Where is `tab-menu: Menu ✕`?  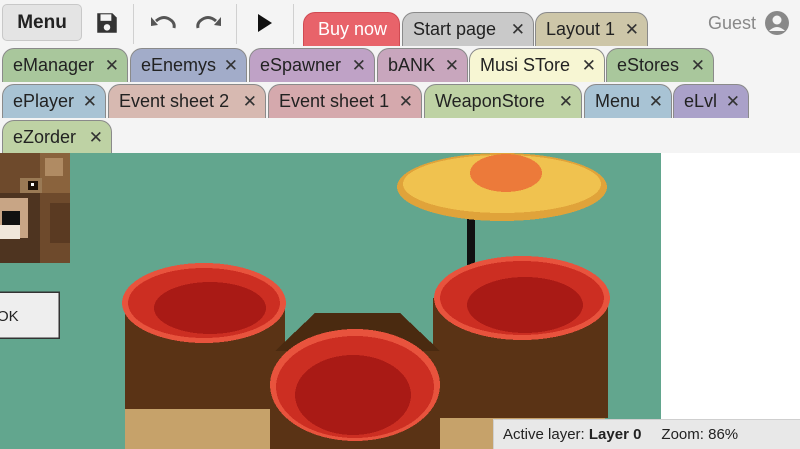 tab-menu: Menu ✕ is located at coordinates (628, 101).